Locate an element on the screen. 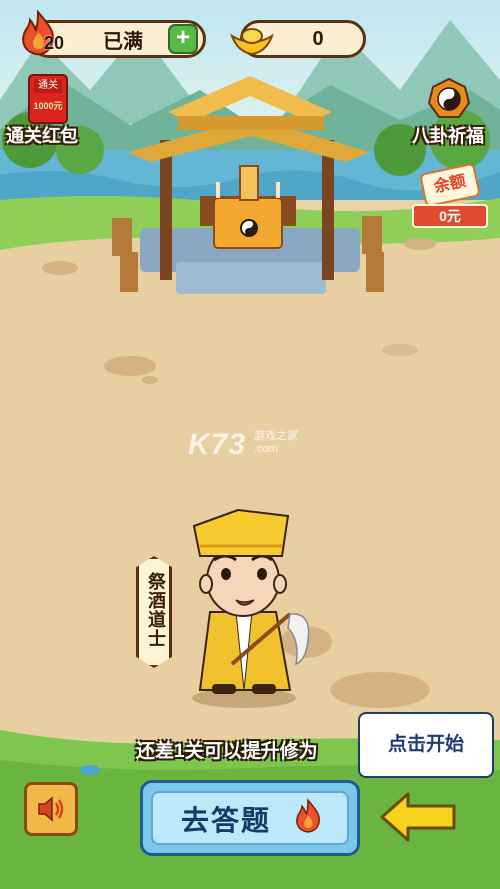 This screenshot has height=889, width=500. gold-count: 0 is located at coordinates (318, 38).